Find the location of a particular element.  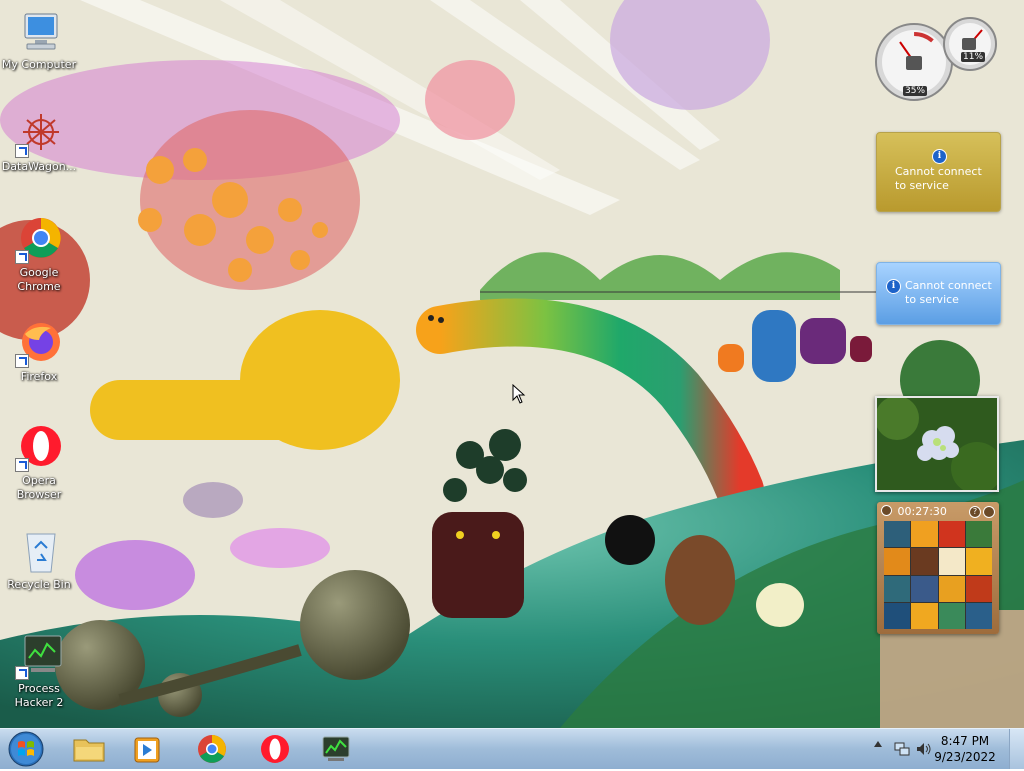

shuffle-icon is located at coordinates (989, 512).